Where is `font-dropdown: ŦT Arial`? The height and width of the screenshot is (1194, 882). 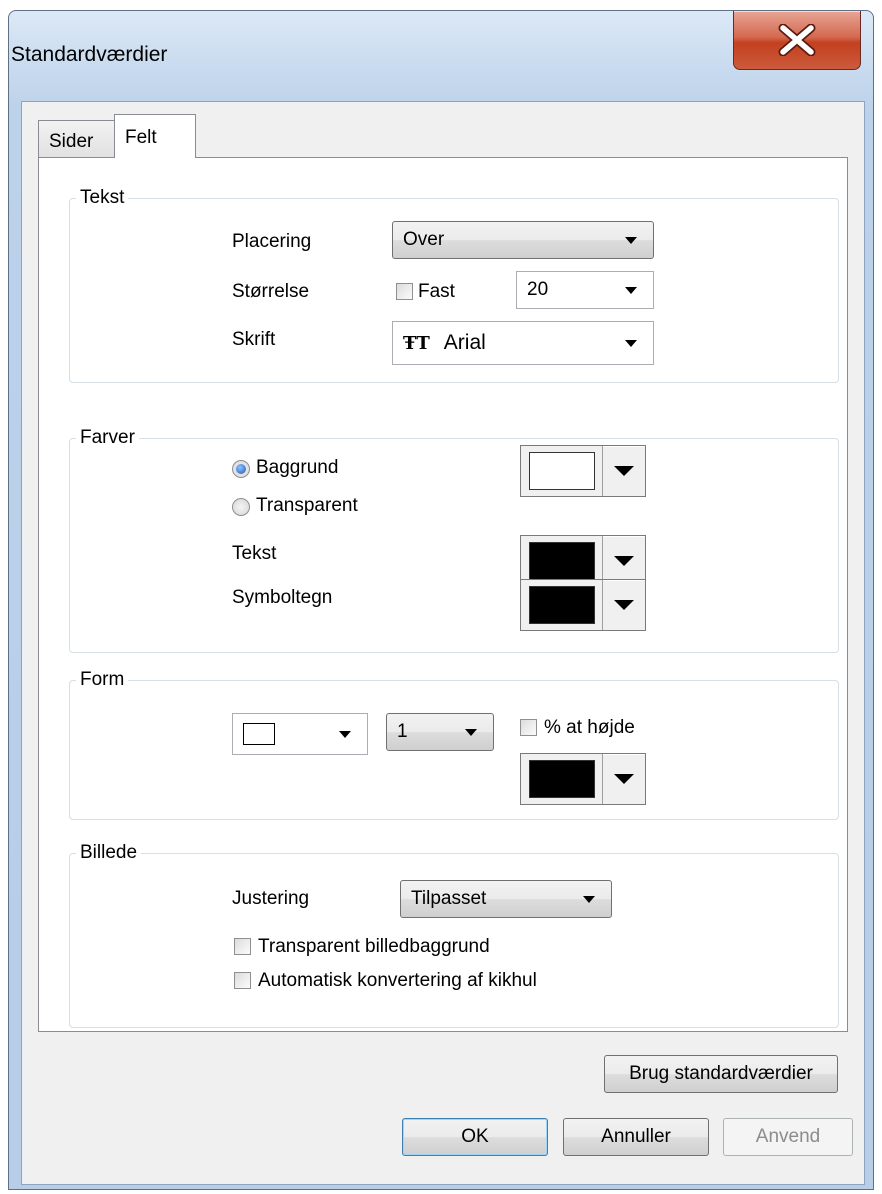 font-dropdown: ŦT Arial is located at coordinates (523, 343).